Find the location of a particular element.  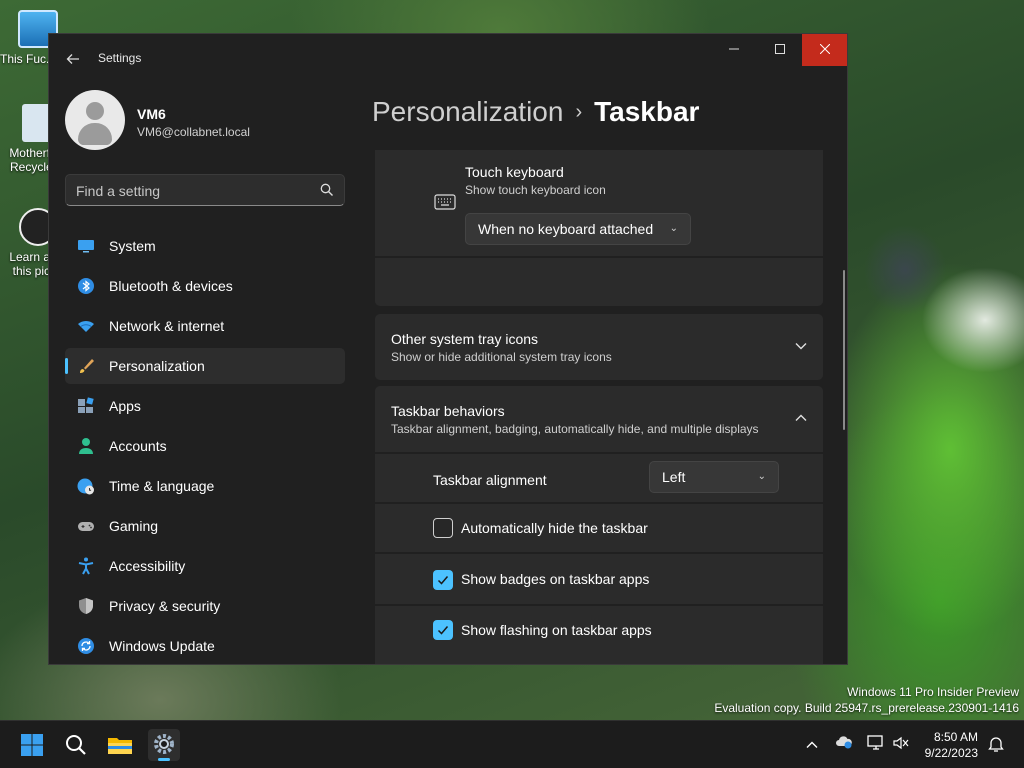

show-badges-row: Show badges on taskbar apps is located at coordinates (599, 579).